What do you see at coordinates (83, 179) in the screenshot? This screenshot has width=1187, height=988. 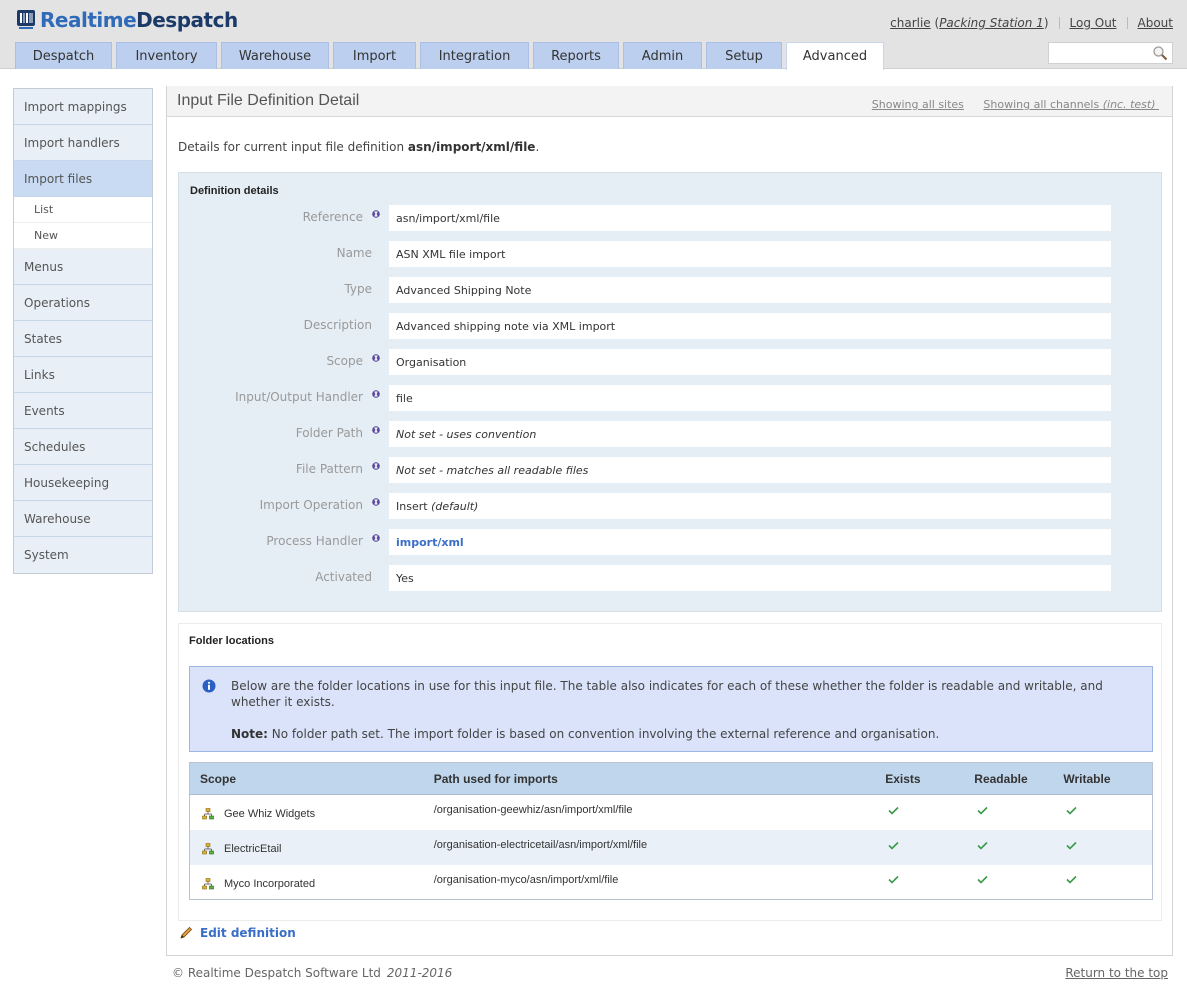 I see `sidebar-item-import-files: Import files` at bounding box center [83, 179].